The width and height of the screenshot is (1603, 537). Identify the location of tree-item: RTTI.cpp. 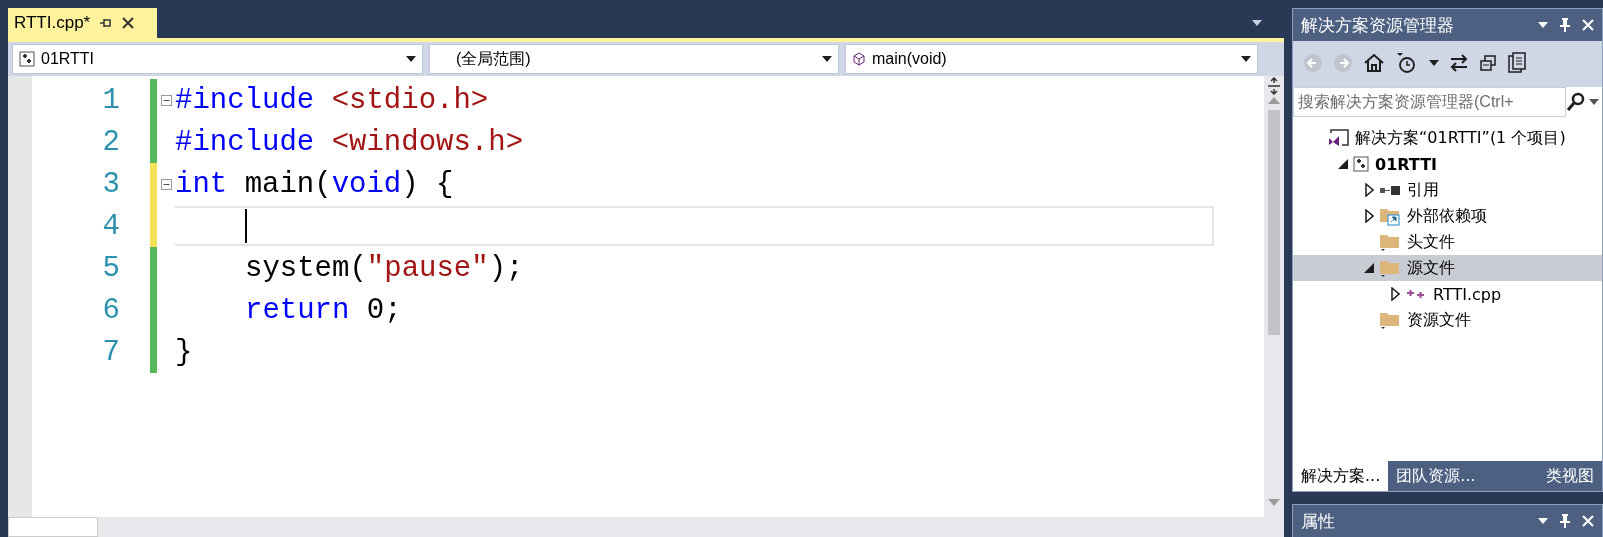
(1447, 294).